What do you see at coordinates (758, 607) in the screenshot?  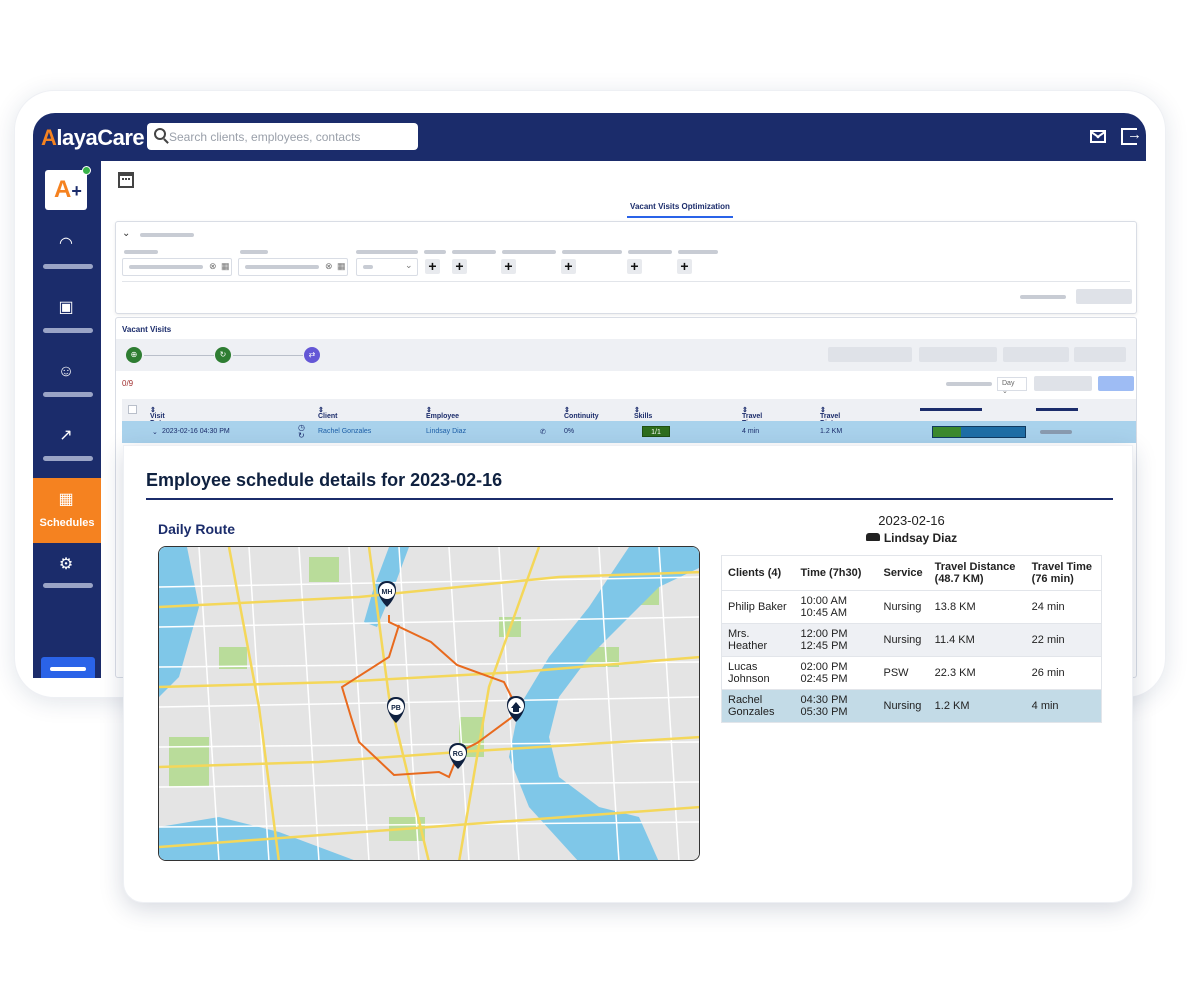 I see `cell-client: Philip Baker` at bounding box center [758, 607].